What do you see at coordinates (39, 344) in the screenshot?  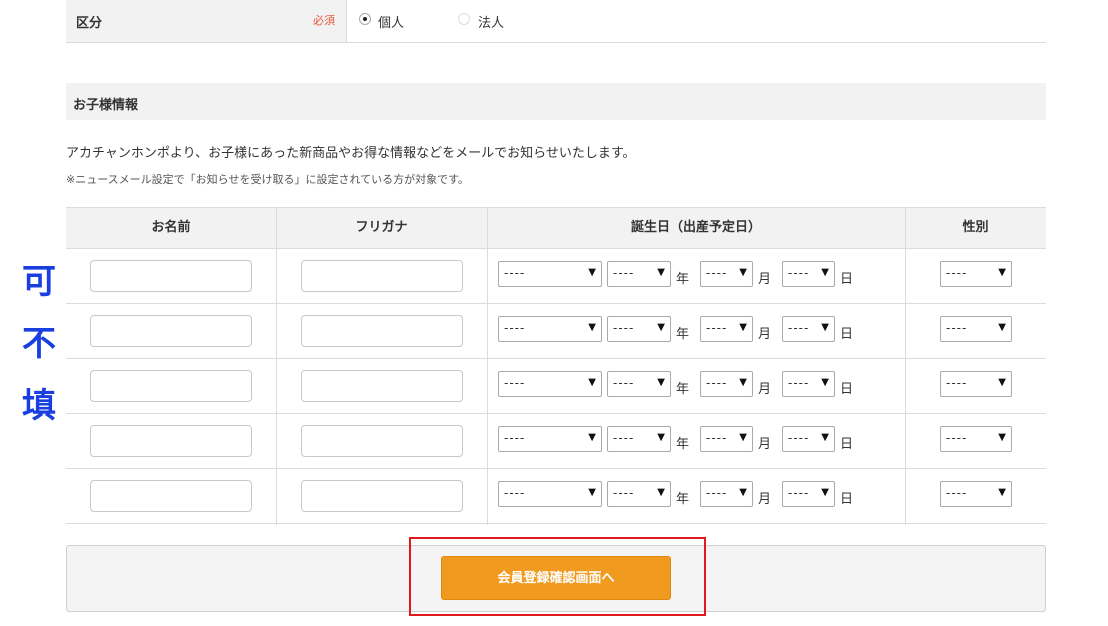 I see `side-note-char-2: 不` at bounding box center [39, 344].